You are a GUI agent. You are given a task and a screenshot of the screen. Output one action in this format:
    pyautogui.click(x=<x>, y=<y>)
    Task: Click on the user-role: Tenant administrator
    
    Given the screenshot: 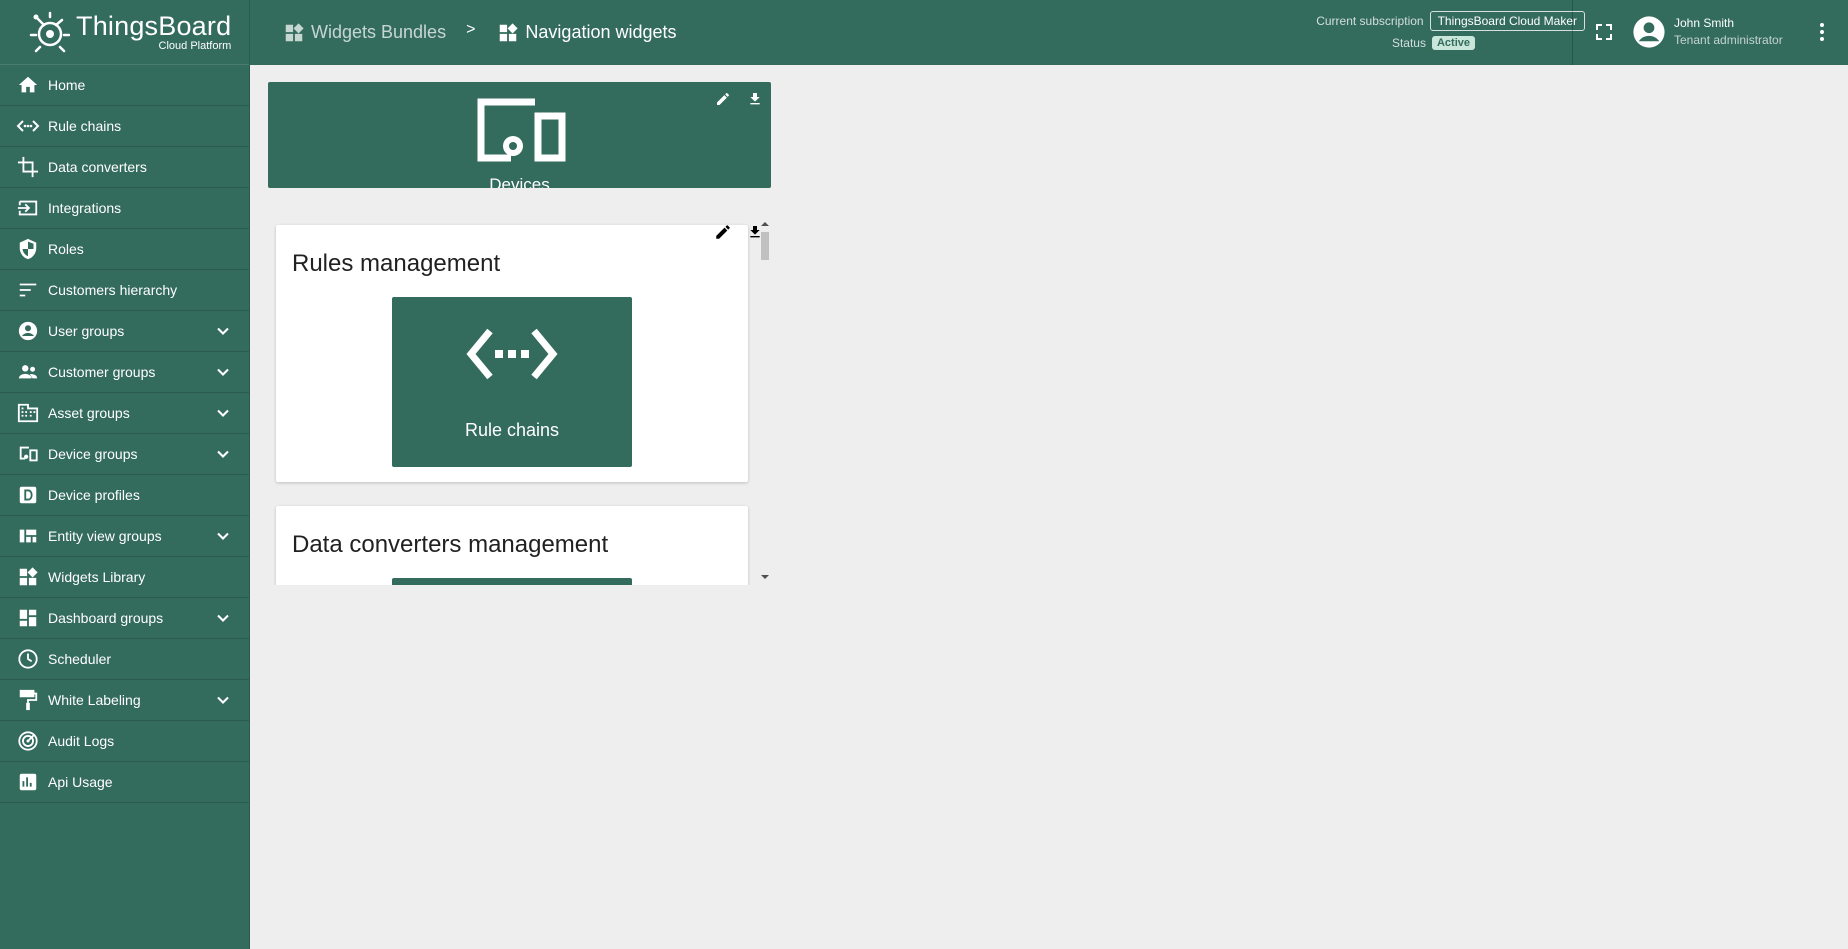 What is the action you would take?
    pyautogui.click(x=1728, y=40)
    